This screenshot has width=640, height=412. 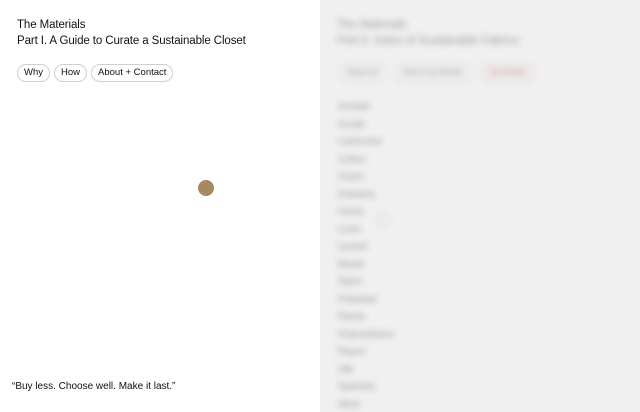 I want to click on nav-about-contact-button: About + Contact, so click(x=132, y=73).